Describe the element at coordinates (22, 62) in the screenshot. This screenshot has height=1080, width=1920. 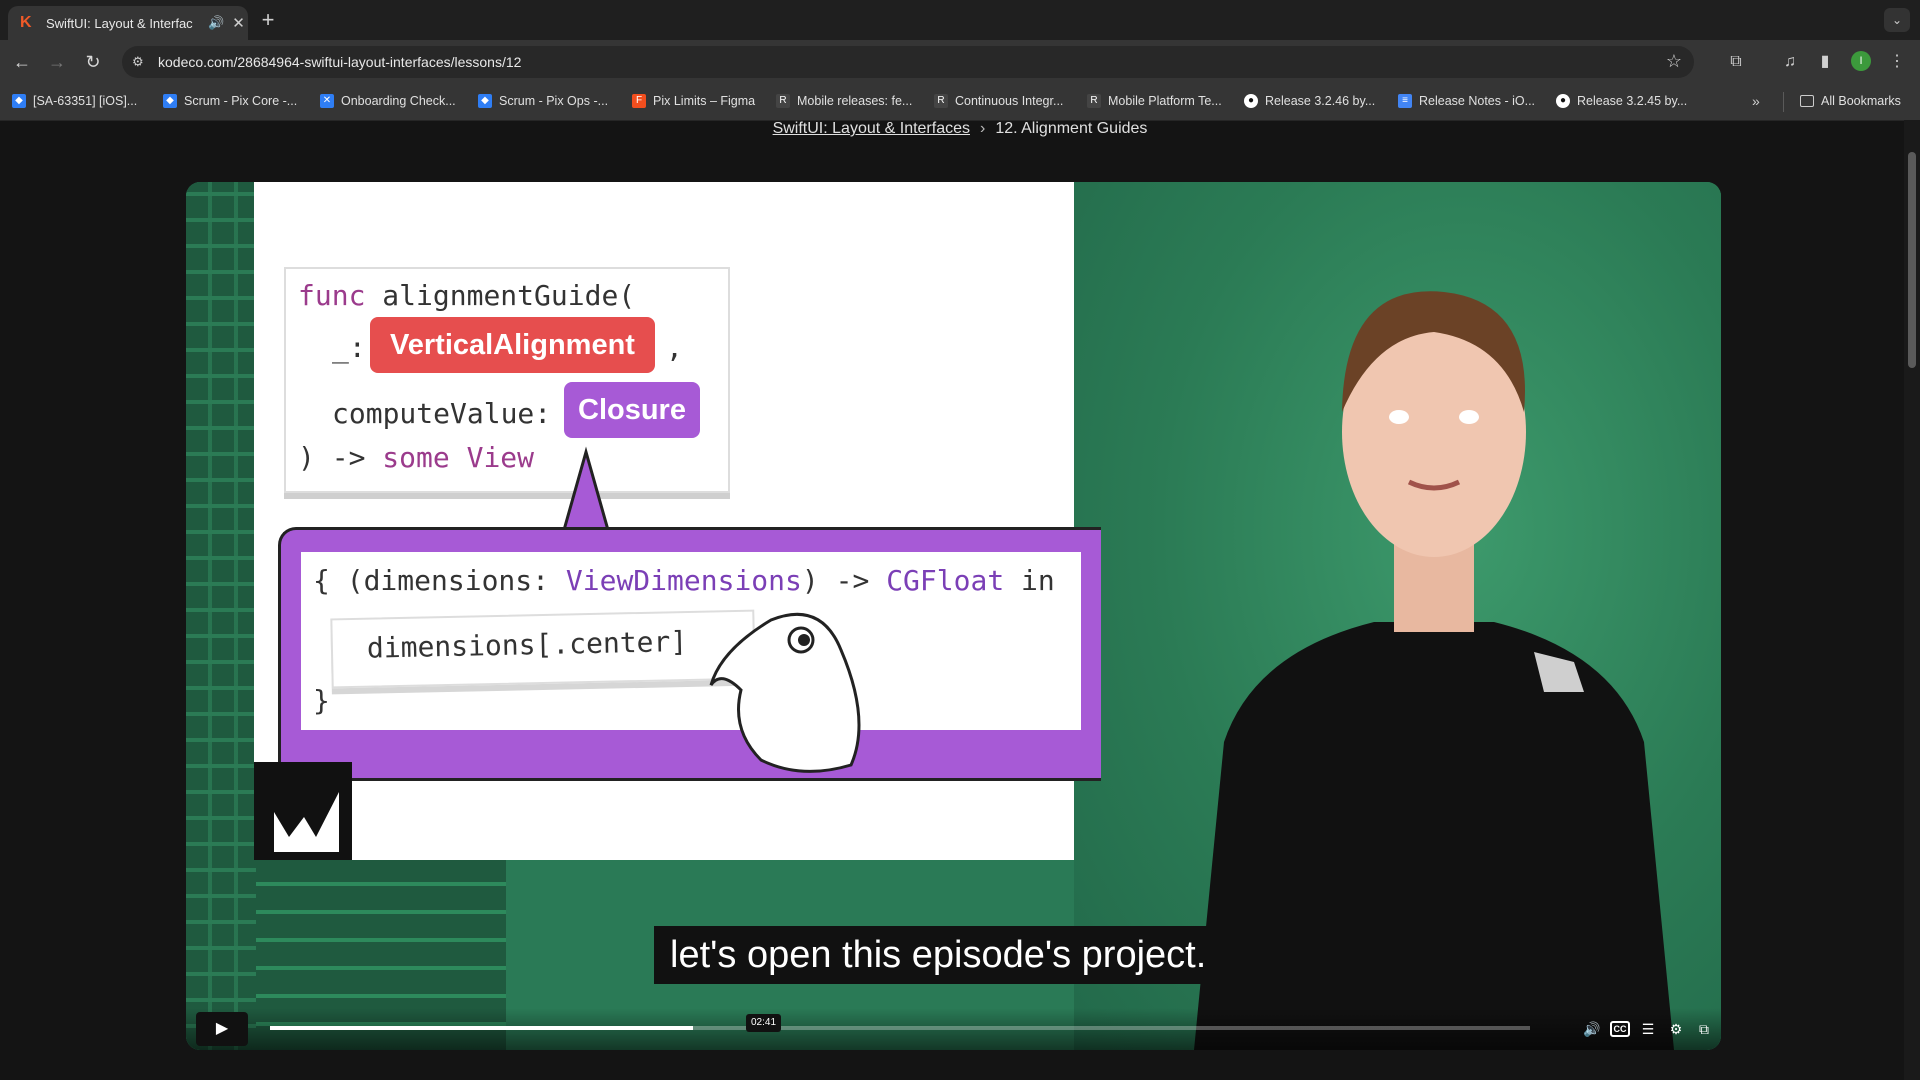
I see `back-arrow-icon: ←` at that location.